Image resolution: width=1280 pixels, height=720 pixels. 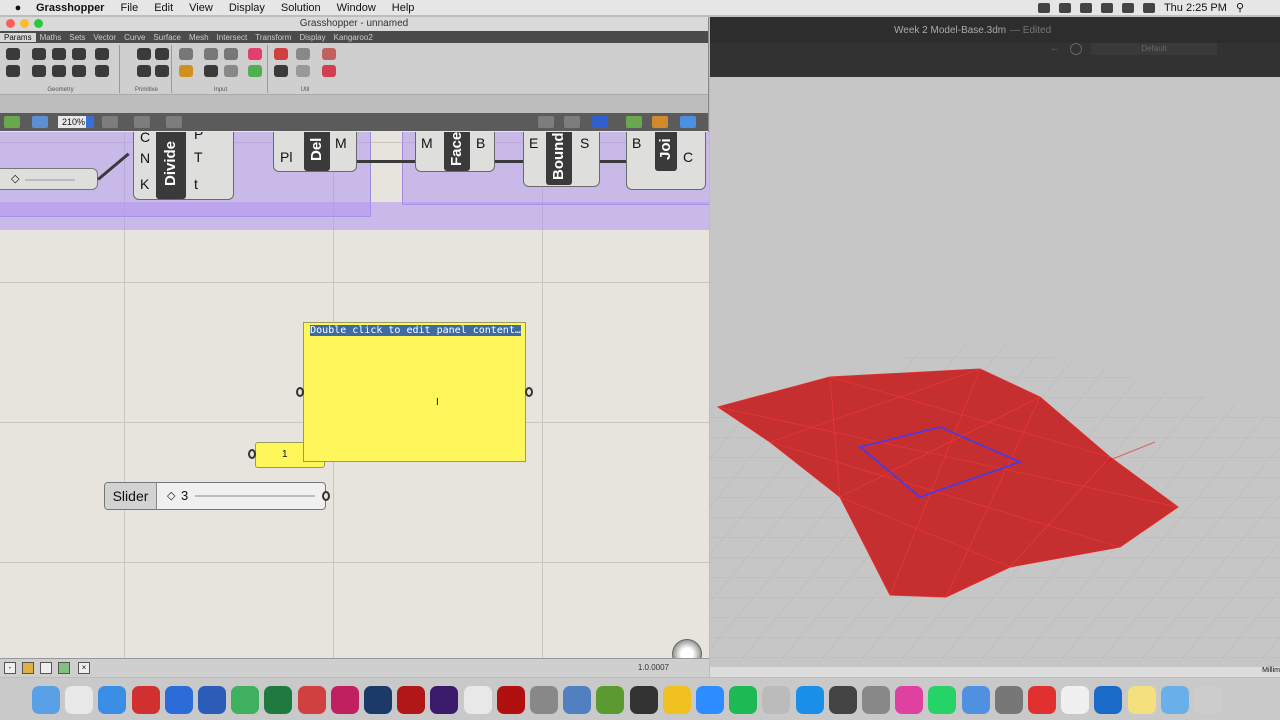 What do you see at coordinates (79, 54) in the screenshot?
I see `brep-param-icon` at bounding box center [79, 54].